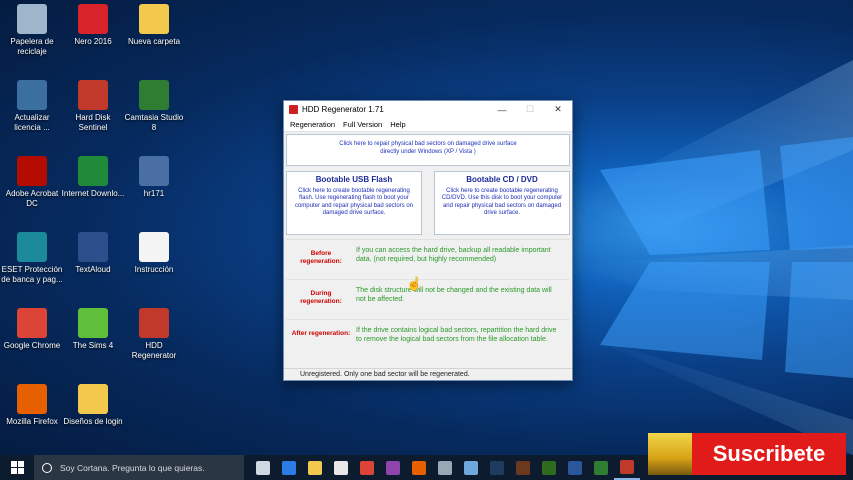 The height and width of the screenshot is (480, 853). I want to click on photoshop-icon, so click(497, 467).